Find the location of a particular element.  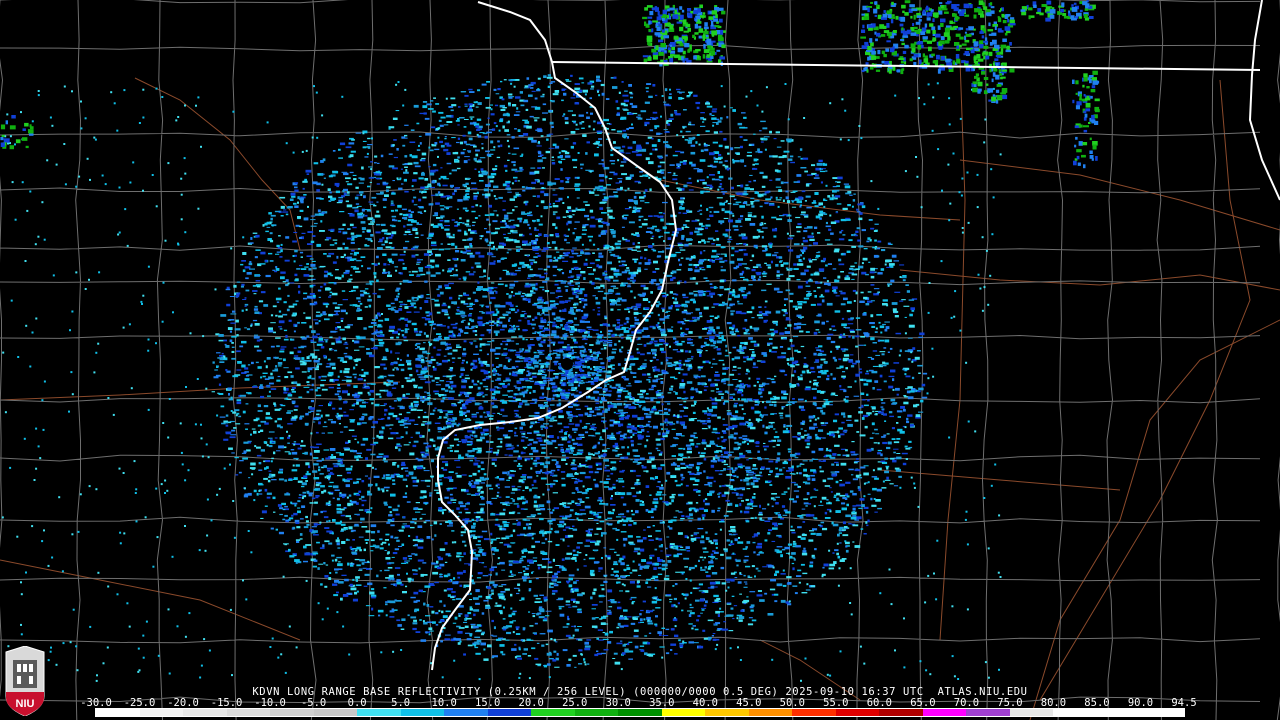

scale-tick-label: 40.0 is located at coordinates (705, 703).